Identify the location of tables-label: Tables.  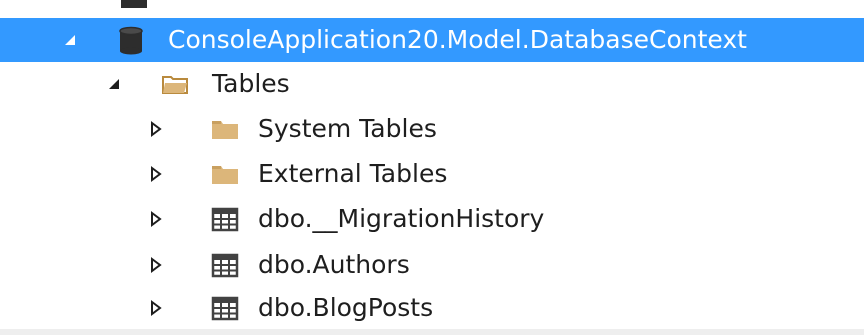
(251, 83).